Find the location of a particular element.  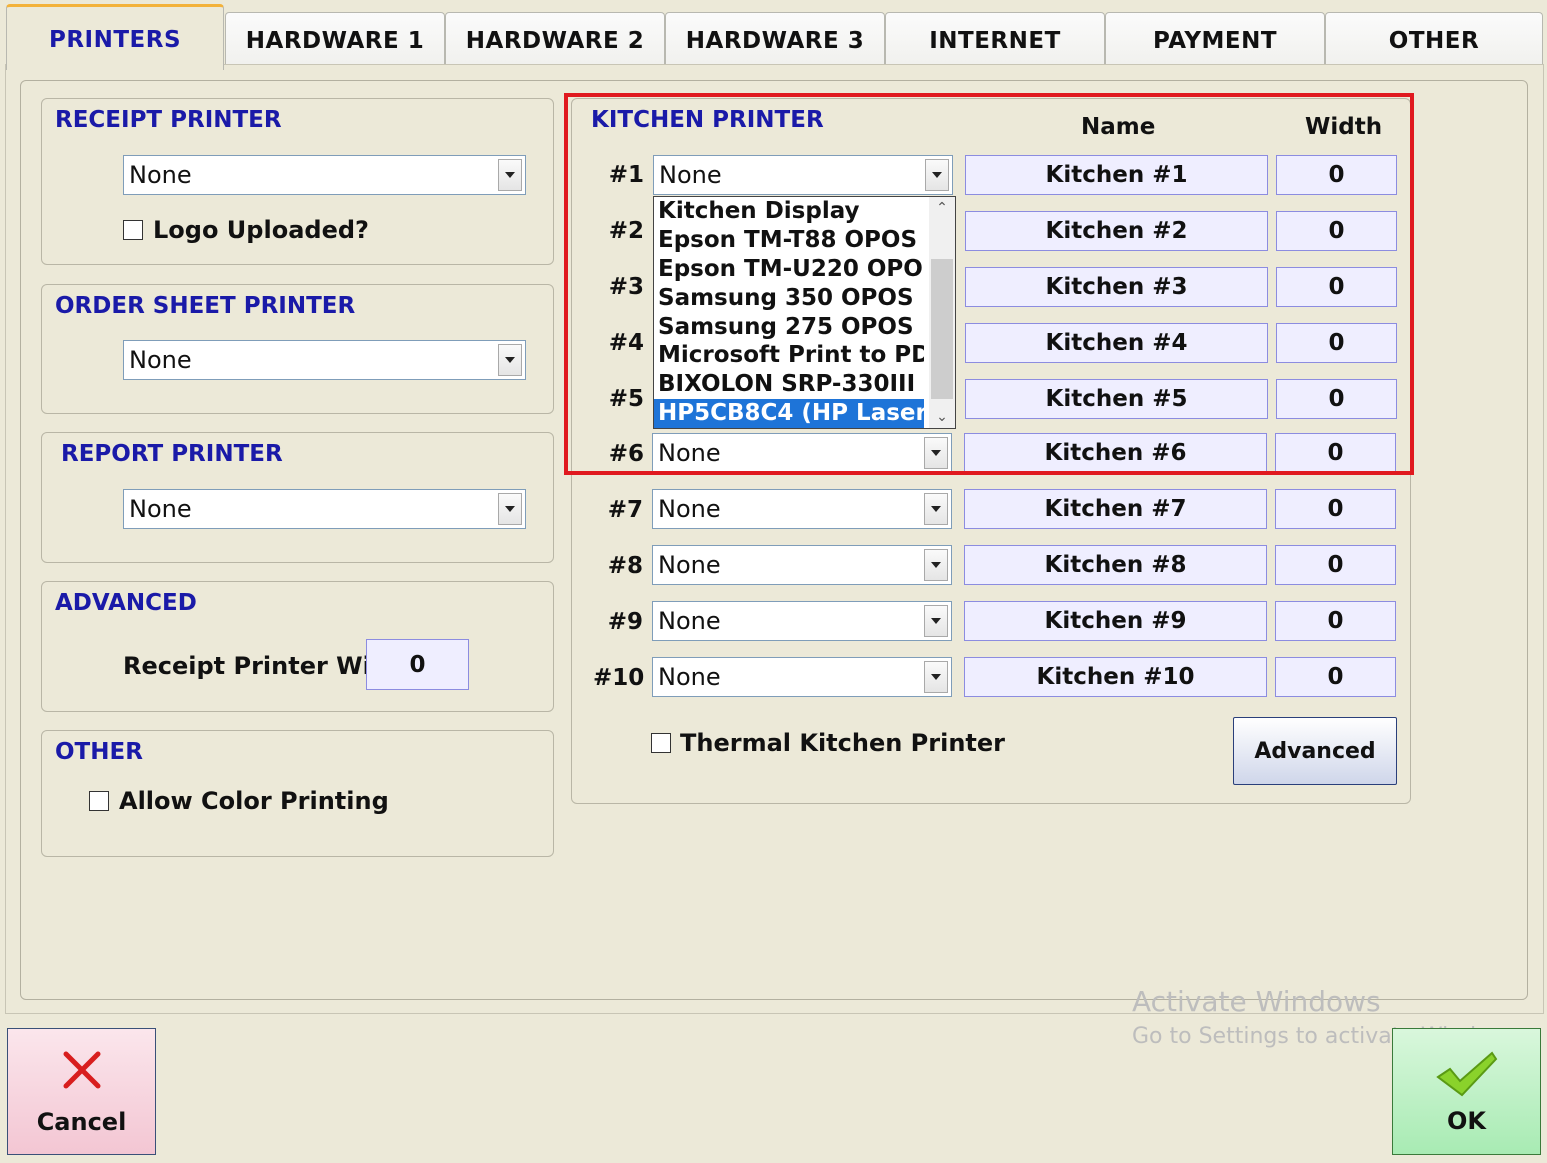

row-number: #3 is located at coordinates (626, 287).